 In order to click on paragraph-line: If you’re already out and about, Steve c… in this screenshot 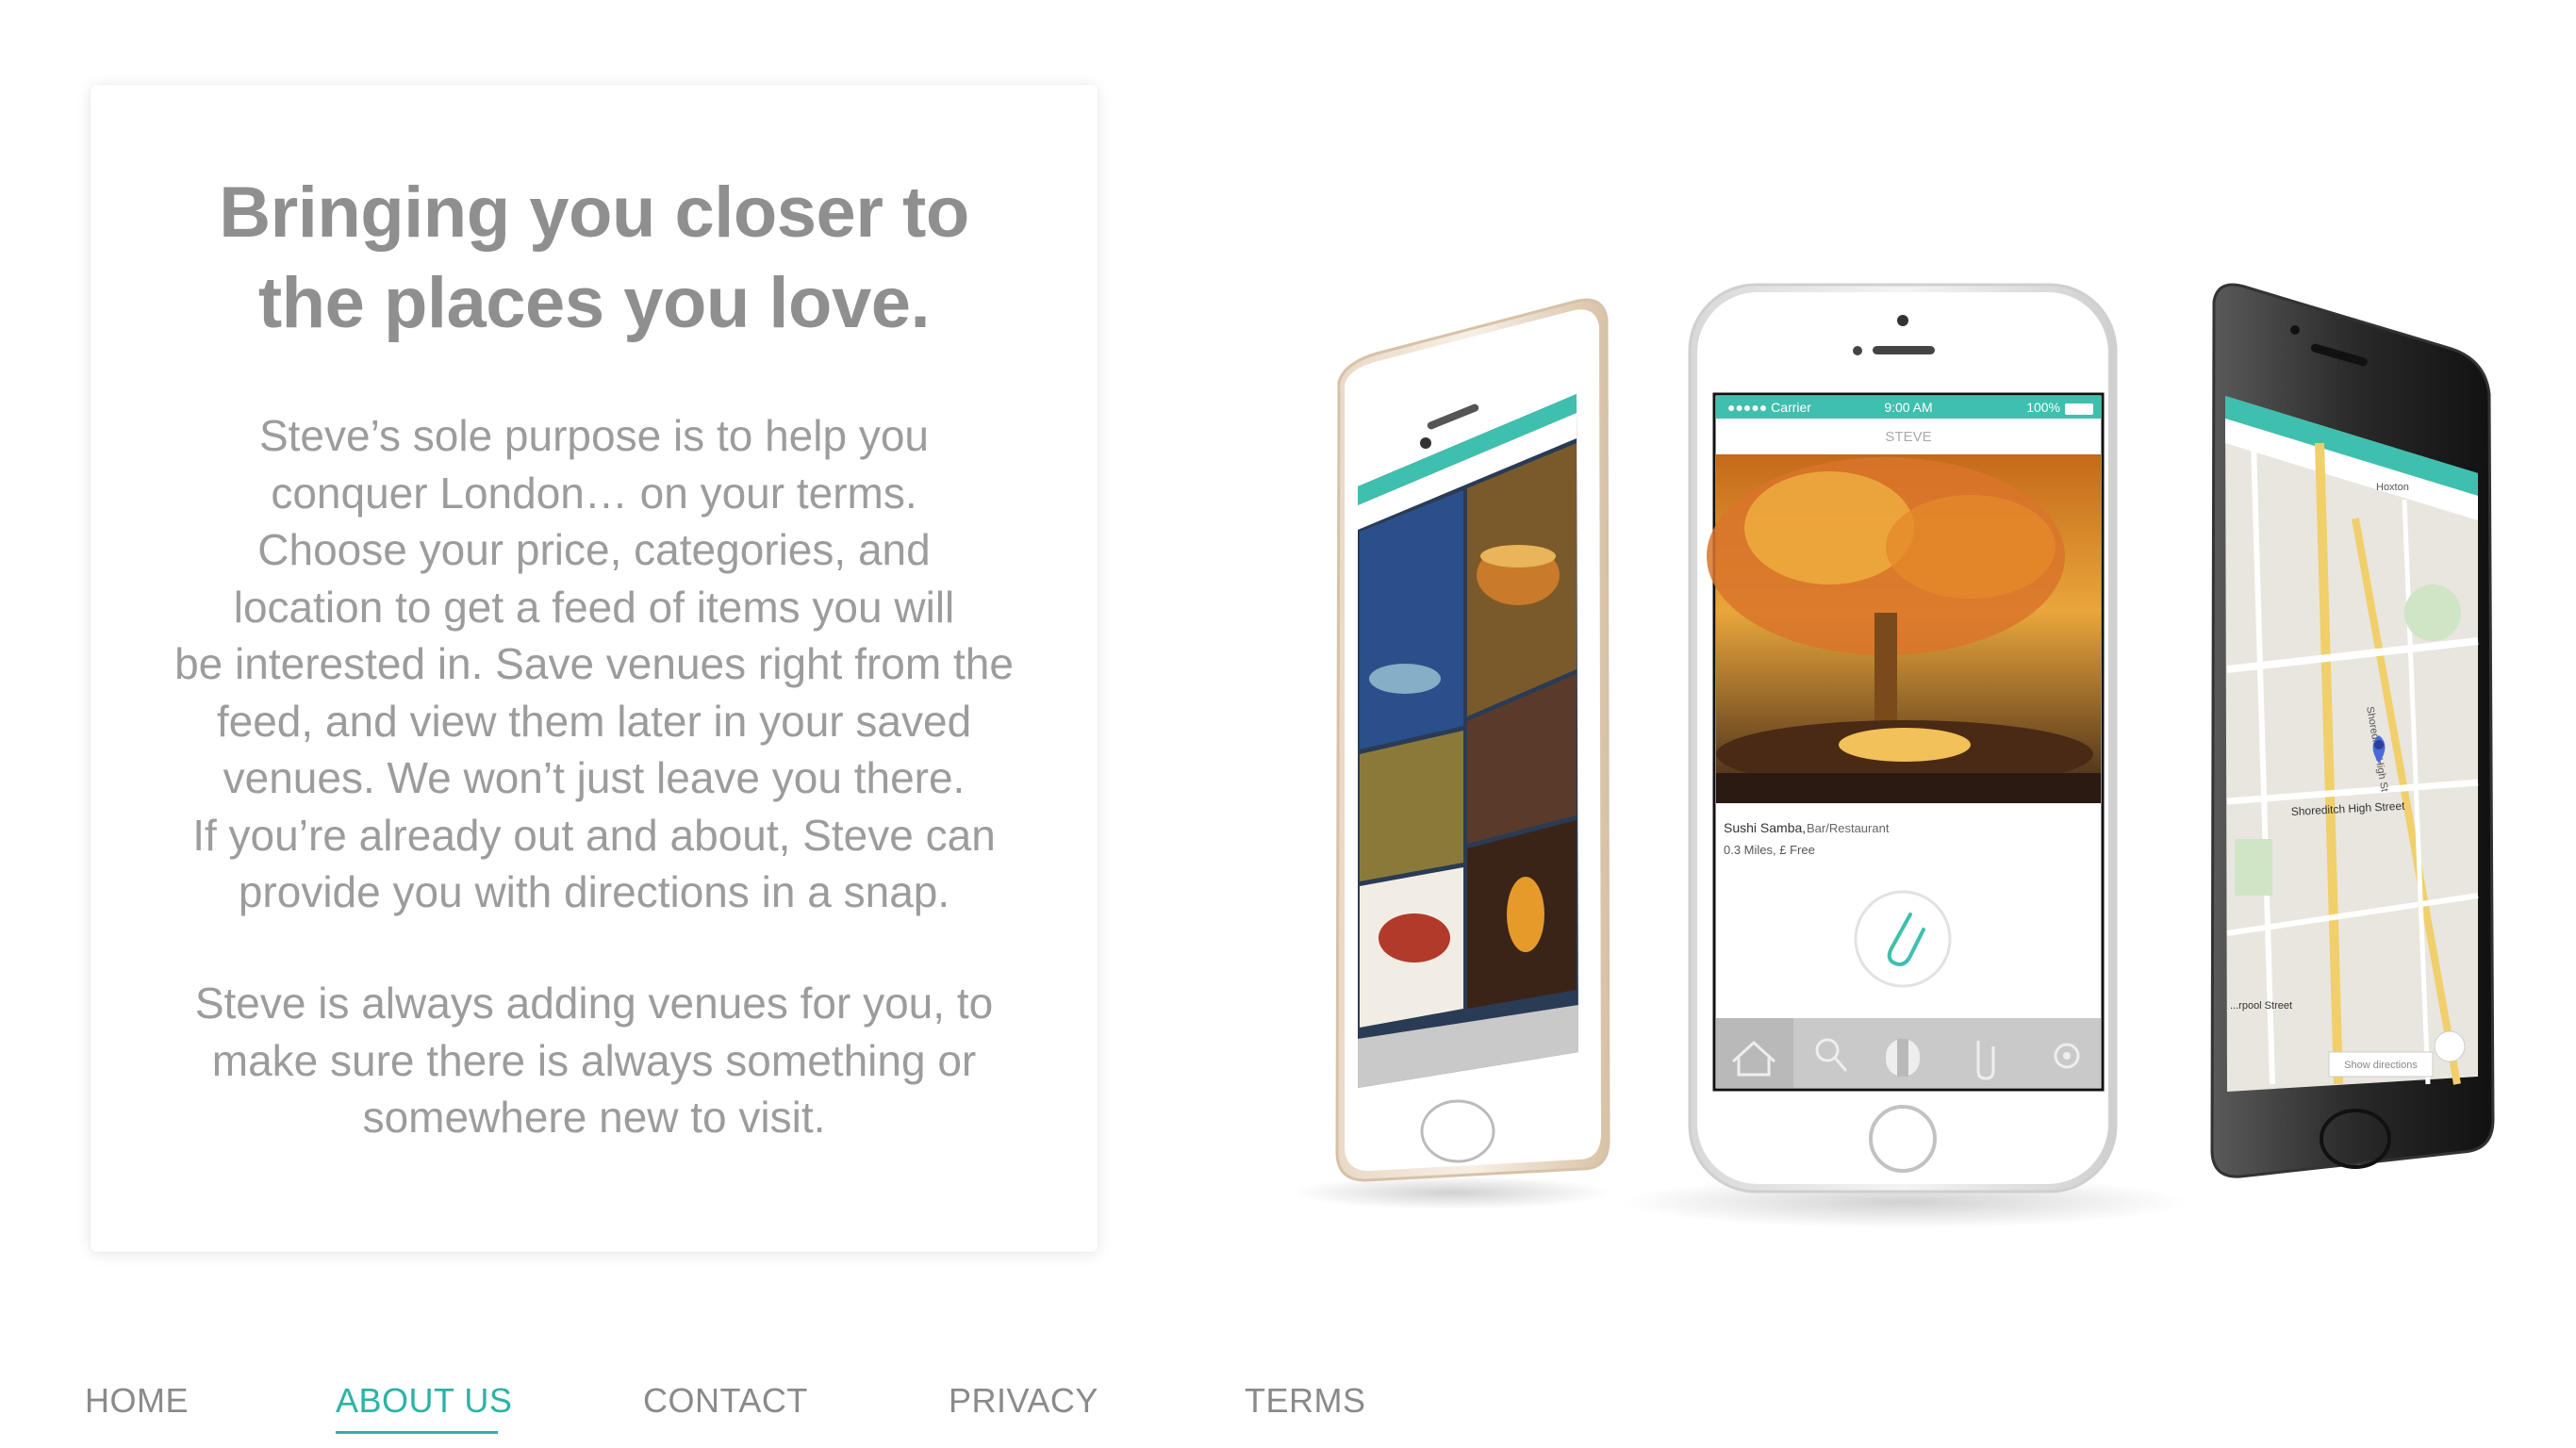, I will do `click(594, 835)`.